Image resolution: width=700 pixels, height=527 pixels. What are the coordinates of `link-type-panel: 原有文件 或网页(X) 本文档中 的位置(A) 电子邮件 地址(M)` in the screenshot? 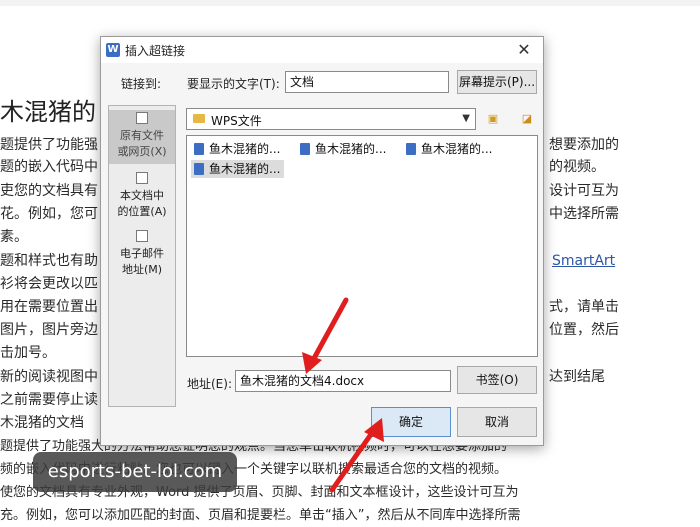 It's located at (142, 256).